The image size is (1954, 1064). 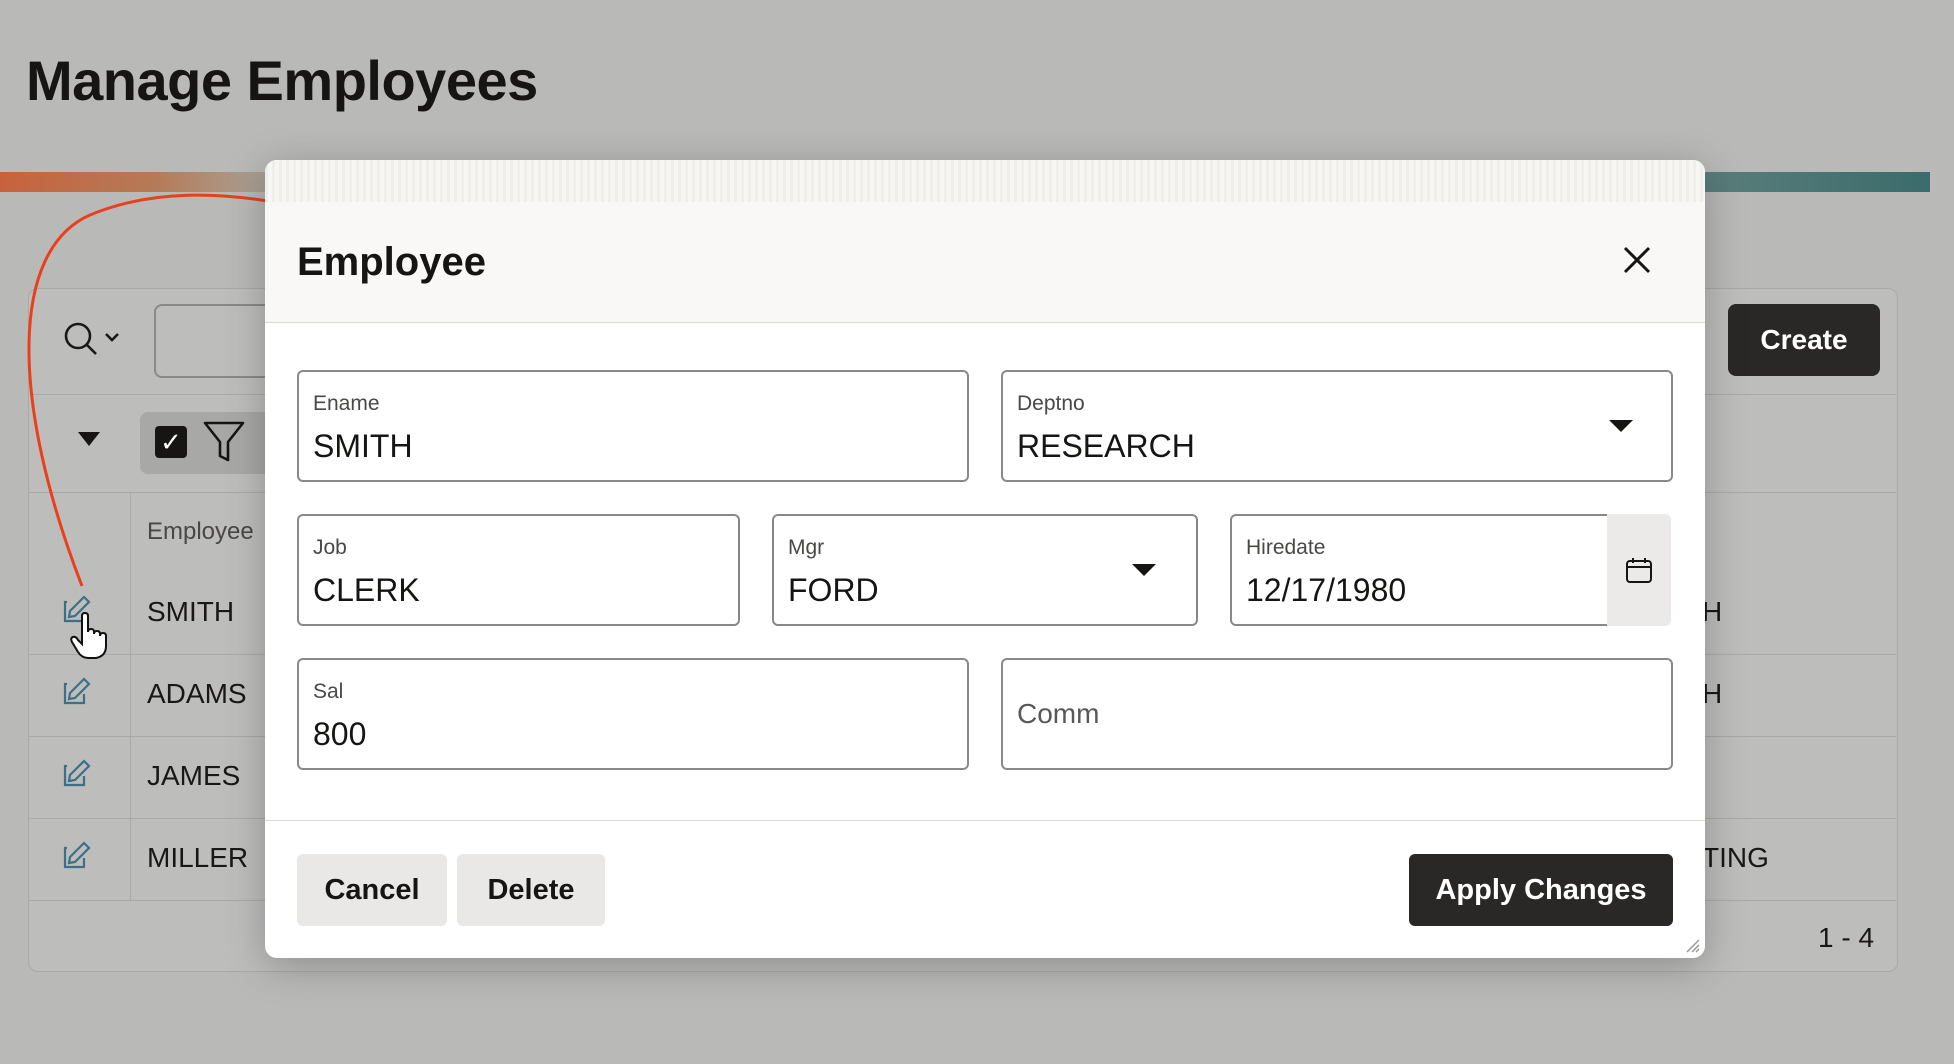 What do you see at coordinates (1326, 590) in the screenshot?
I see `hiredate-value: 12/17/1980` at bounding box center [1326, 590].